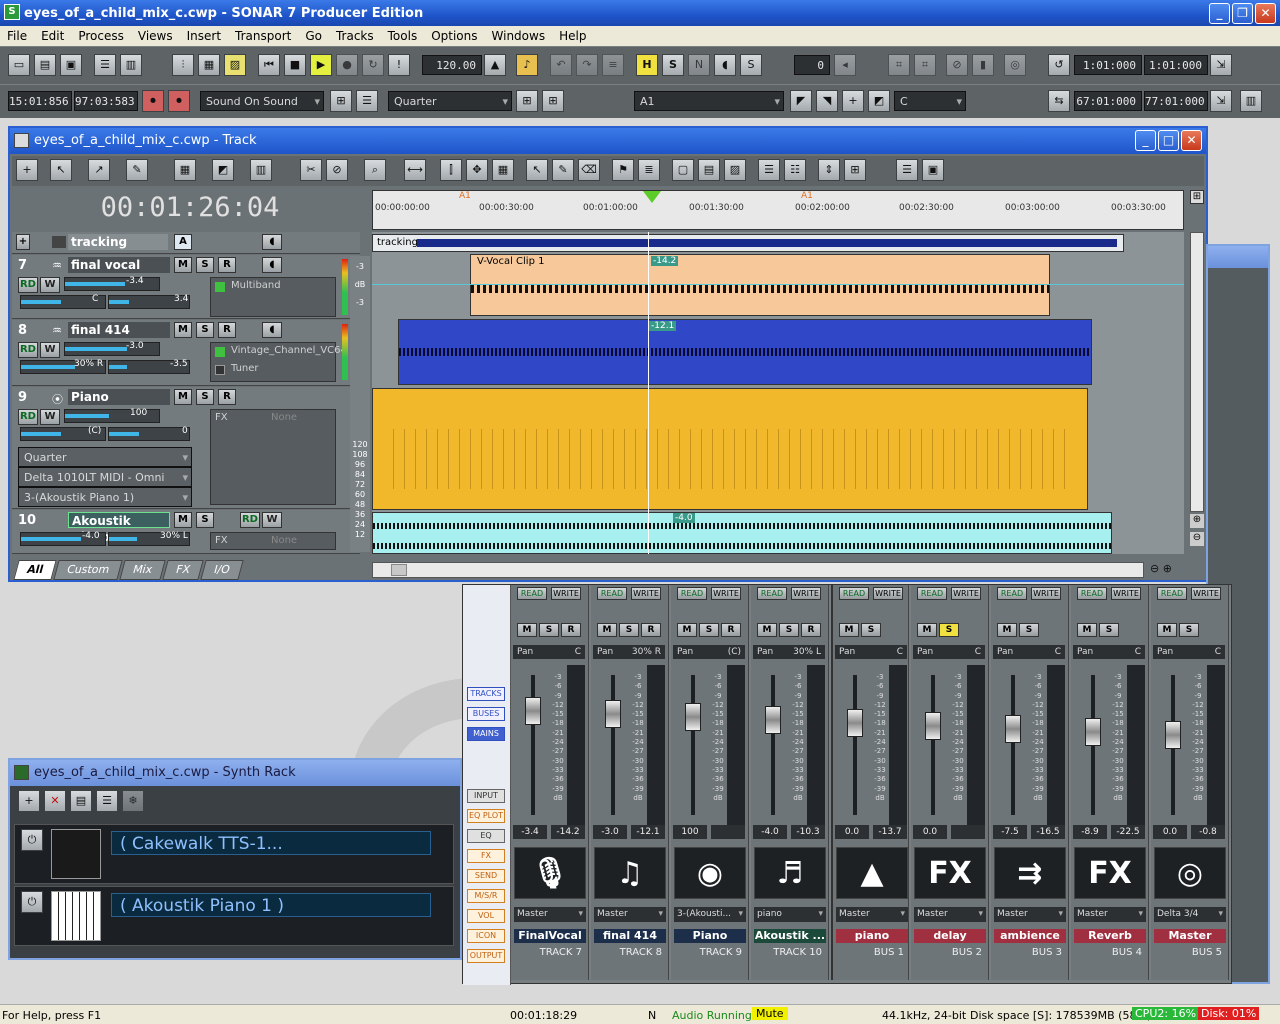 The width and height of the screenshot is (1280, 1024). Describe the element at coordinates (652, 197) in the screenshot. I see `now-time-marker` at that location.